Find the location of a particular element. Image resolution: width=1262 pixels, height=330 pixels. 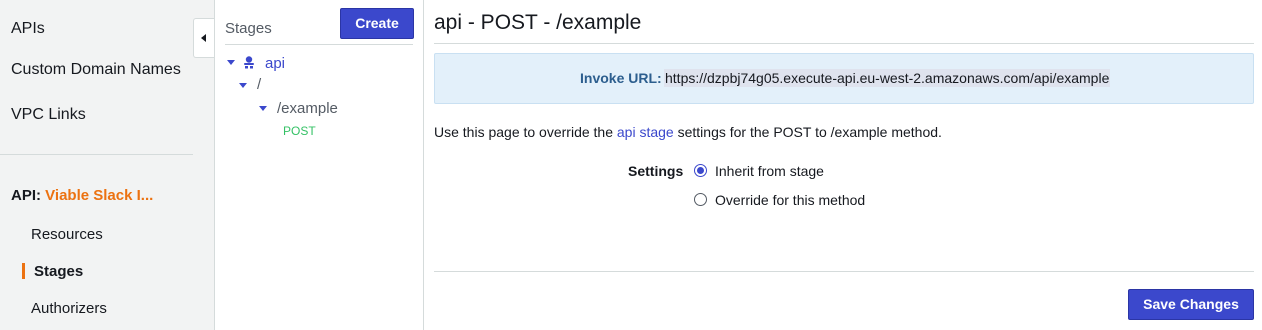

caret-left-icon is located at coordinates (203, 38).